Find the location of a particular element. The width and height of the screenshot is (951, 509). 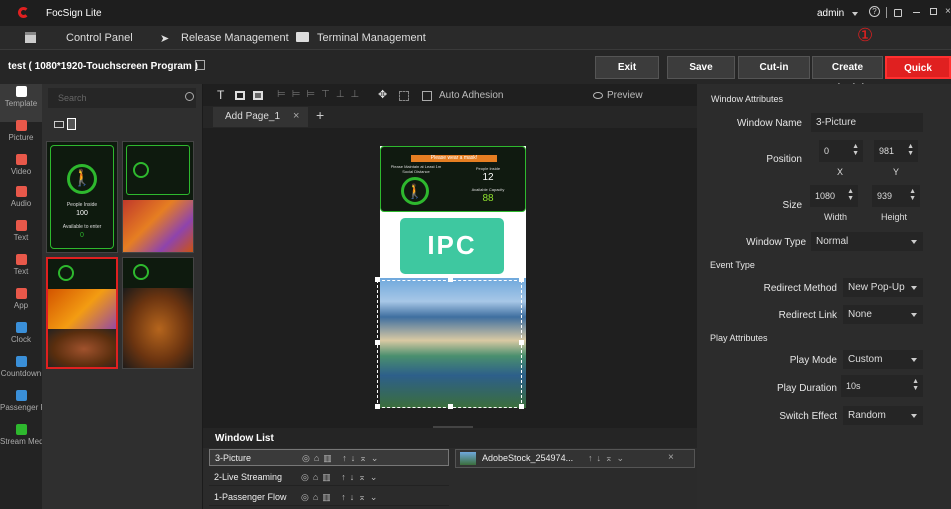

create-schedule-button: Create Schedule is located at coordinates (847, 75).